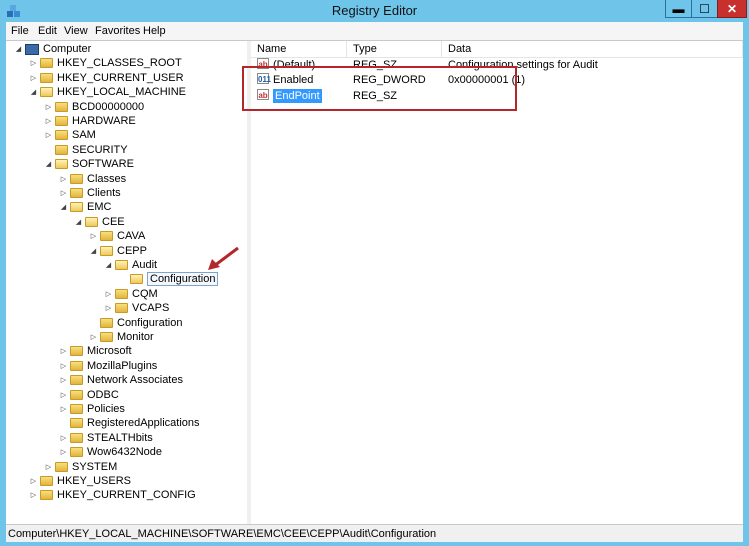 This screenshot has width=749, height=546. Describe the element at coordinates (130, 265) in the screenshot. I see `tree-item: ◢ Audit` at that location.